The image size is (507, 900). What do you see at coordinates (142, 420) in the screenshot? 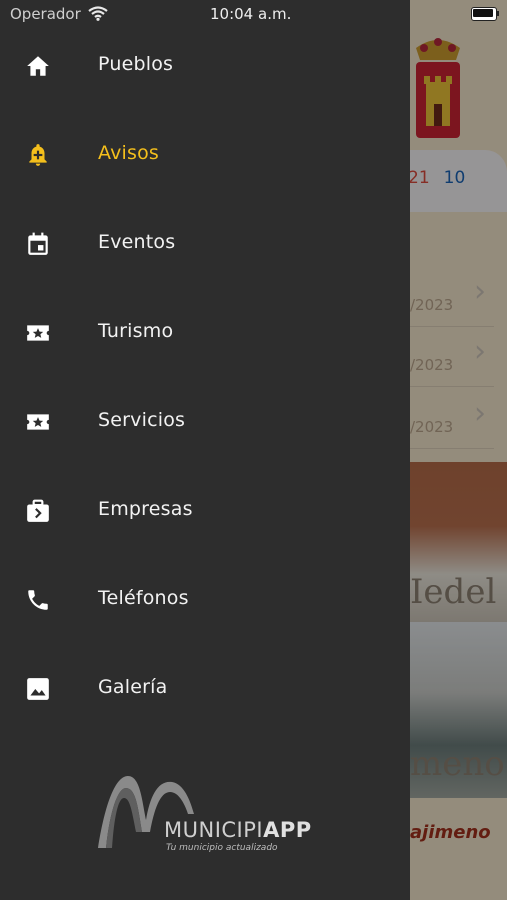
I see `menu-item-label: Servicios` at bounding box center [142, 420].